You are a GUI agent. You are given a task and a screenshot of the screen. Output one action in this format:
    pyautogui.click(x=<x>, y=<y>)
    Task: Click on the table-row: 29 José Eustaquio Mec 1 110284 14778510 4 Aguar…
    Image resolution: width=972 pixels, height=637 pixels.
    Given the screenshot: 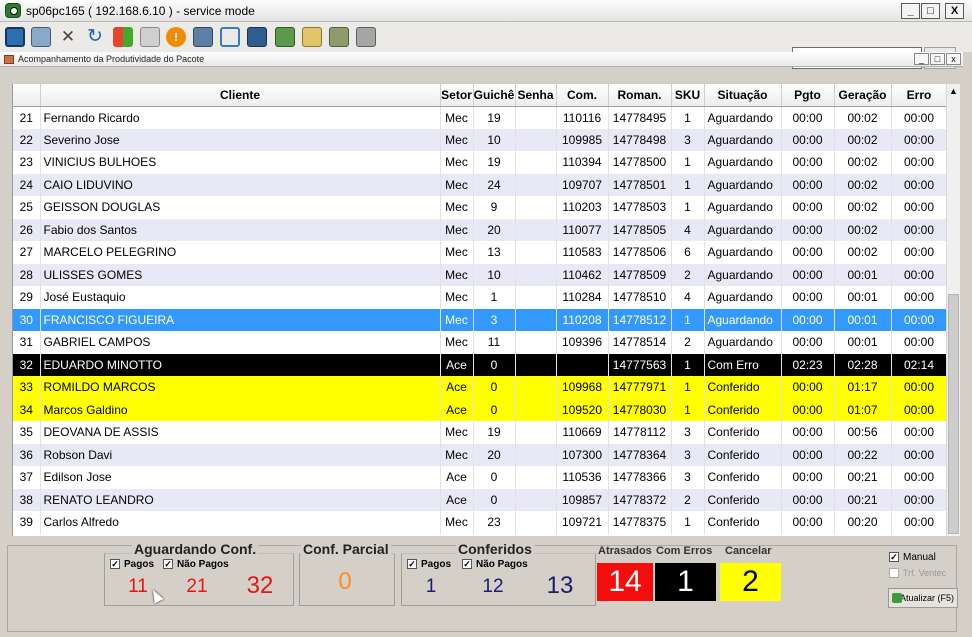 What is the action you would take?
    pyautogui.click(x=479, y=297)
    